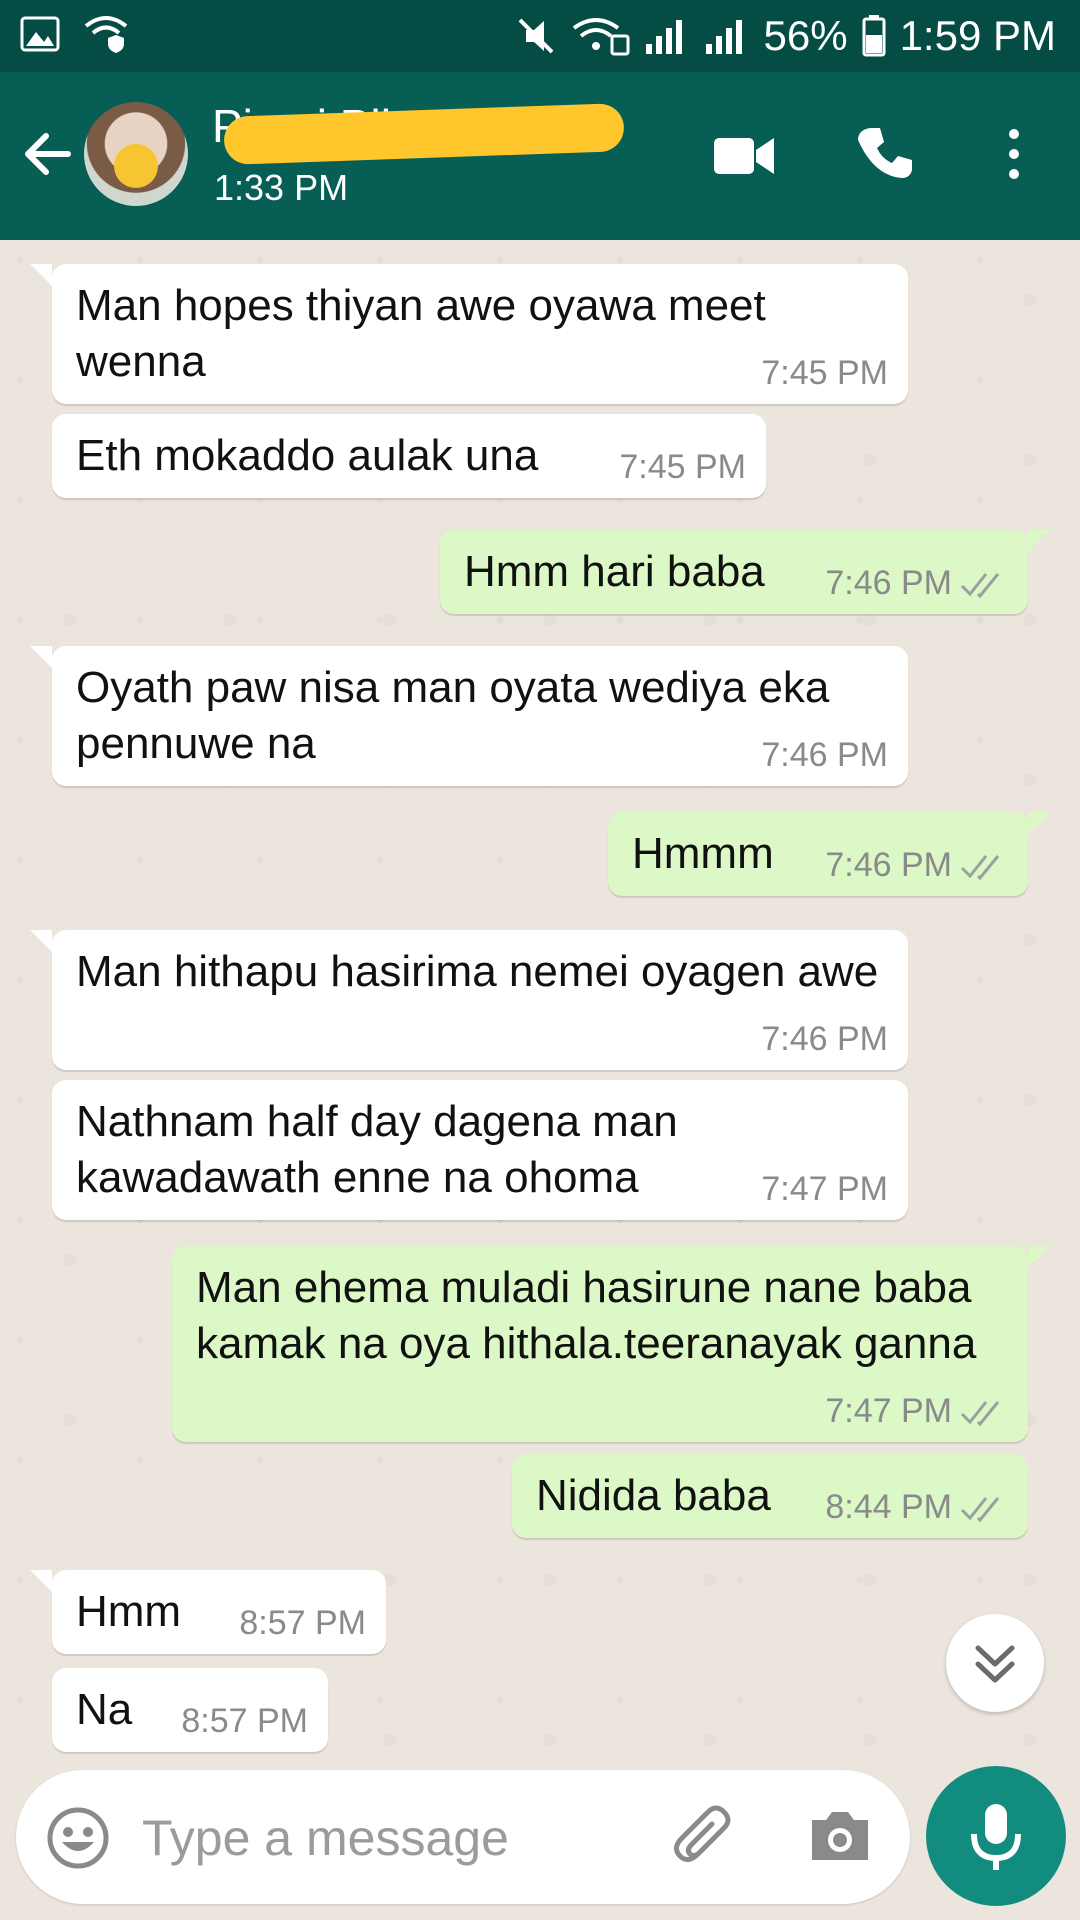 The width and height of the screenshot is (1080, 1920). I want to click on status-bar: 56% 1:59 PM, so click(540, 36).